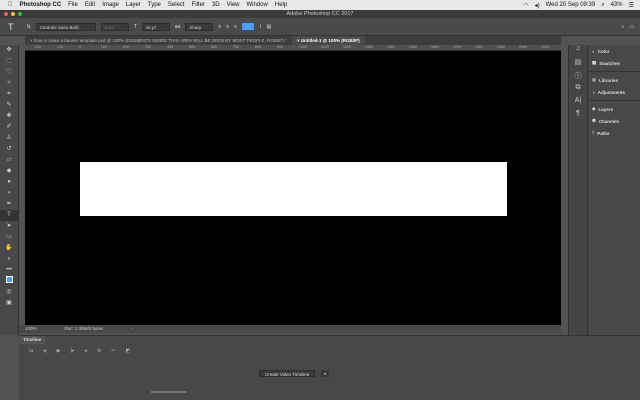  What do you see at coordinates (9, 138) in the screenshot?
I see `stamp-tool-icon: ♙` at bounding box center [9, 138].